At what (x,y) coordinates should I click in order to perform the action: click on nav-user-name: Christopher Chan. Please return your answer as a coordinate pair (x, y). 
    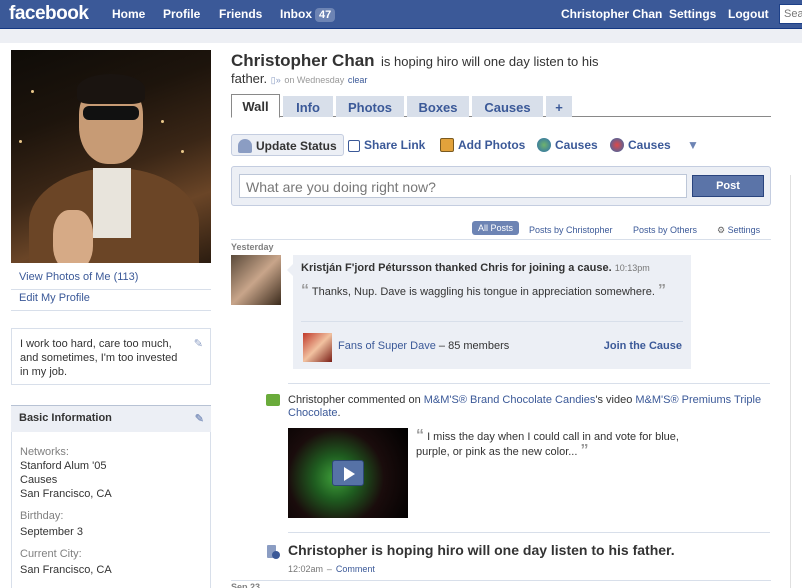
    Looking at the image, I should click on (611, 14).